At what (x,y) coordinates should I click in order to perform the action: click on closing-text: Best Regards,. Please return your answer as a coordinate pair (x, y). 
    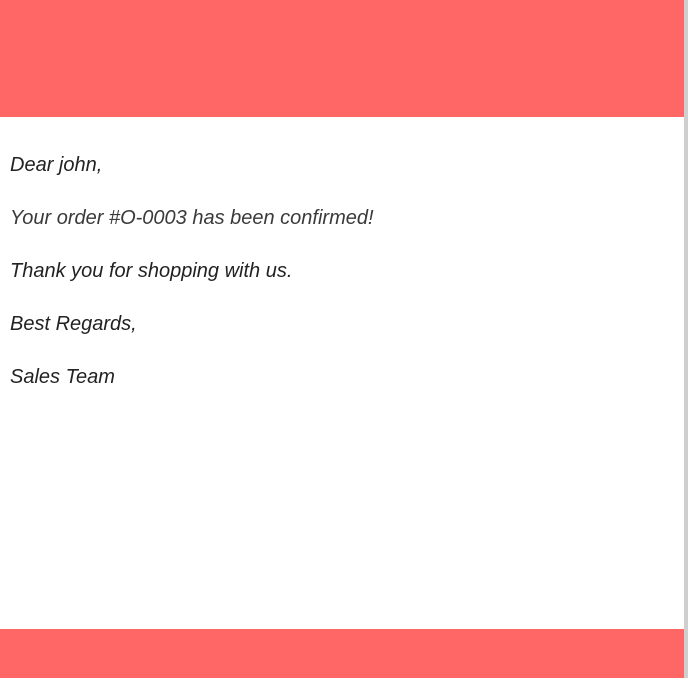
    Looking at the image, I should click on (73, 324).